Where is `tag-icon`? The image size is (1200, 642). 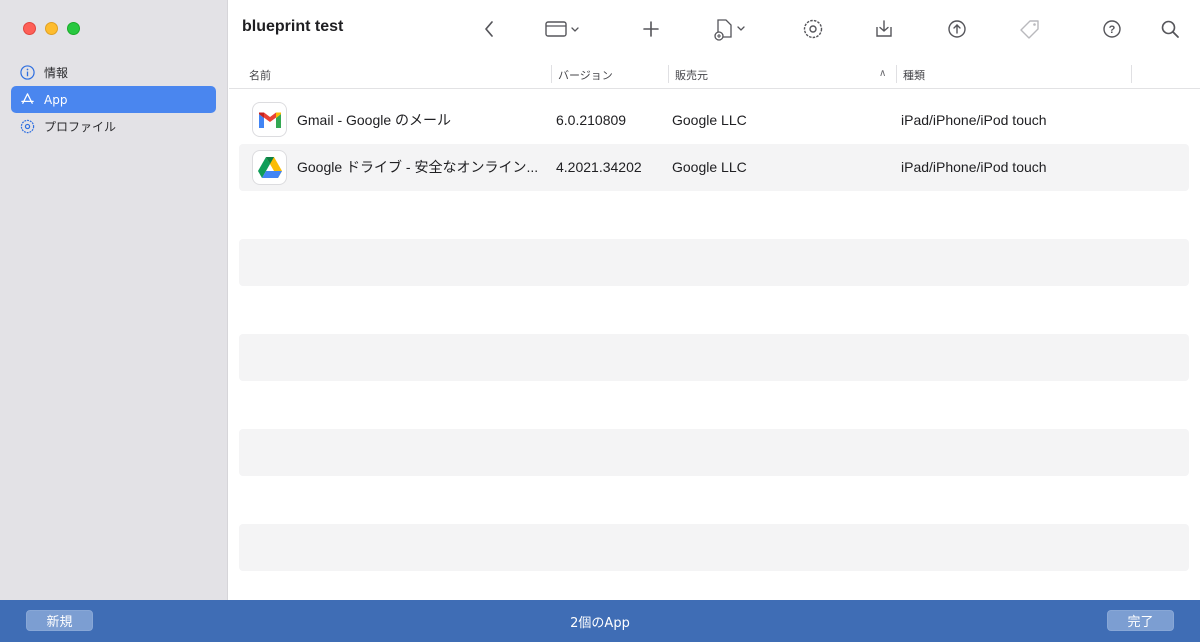
tag-icon is located at coordinates (1029, 29).